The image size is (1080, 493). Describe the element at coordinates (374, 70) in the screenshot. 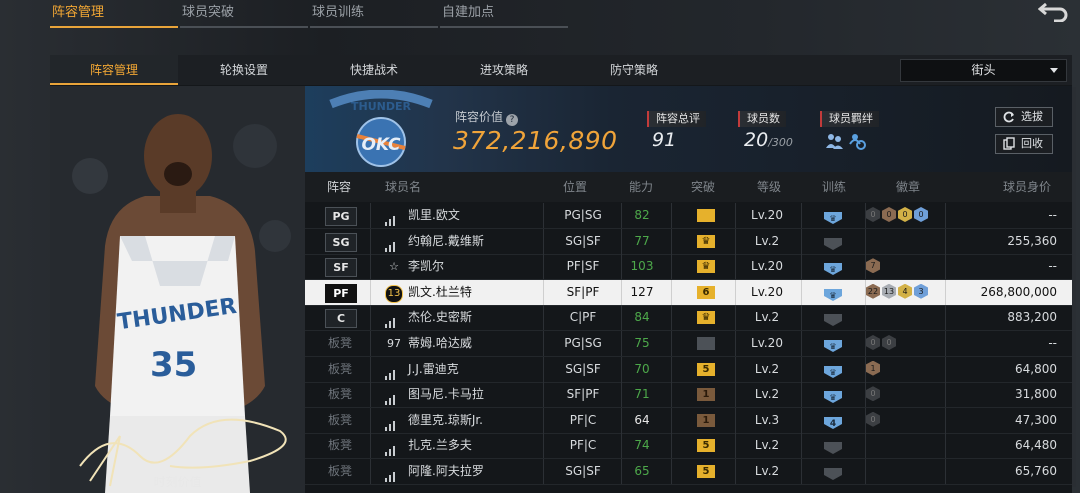

I see `subtab-quick-tactics: 快捷战术` at that location.